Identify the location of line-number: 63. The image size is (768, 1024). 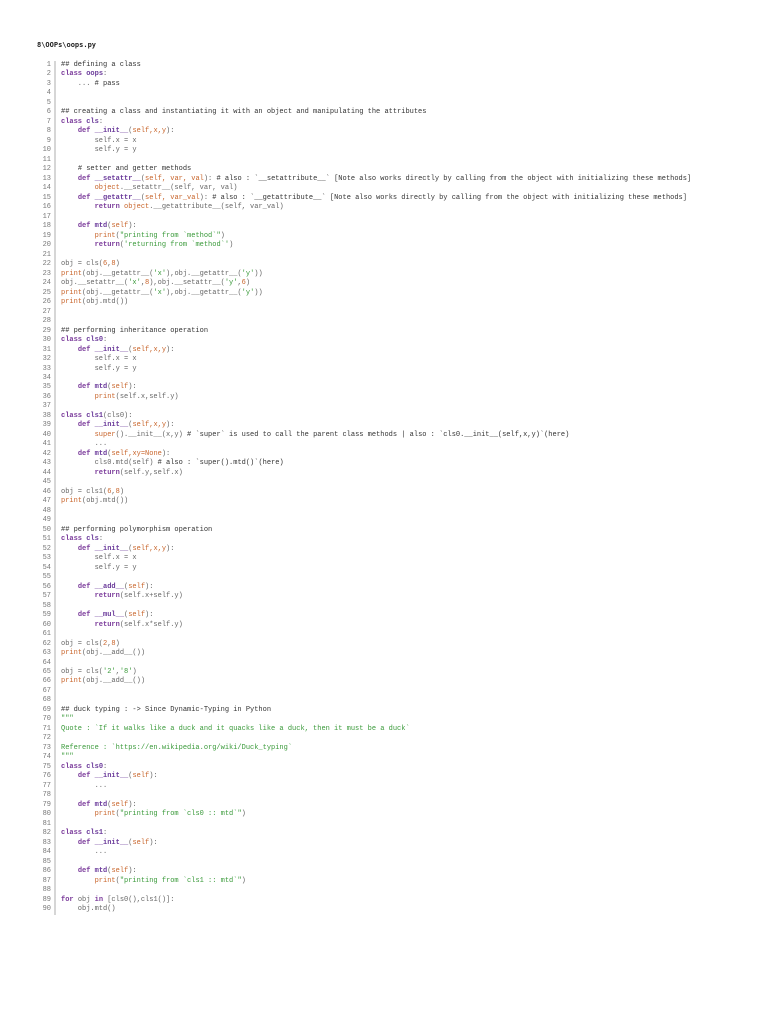
(43, 654).